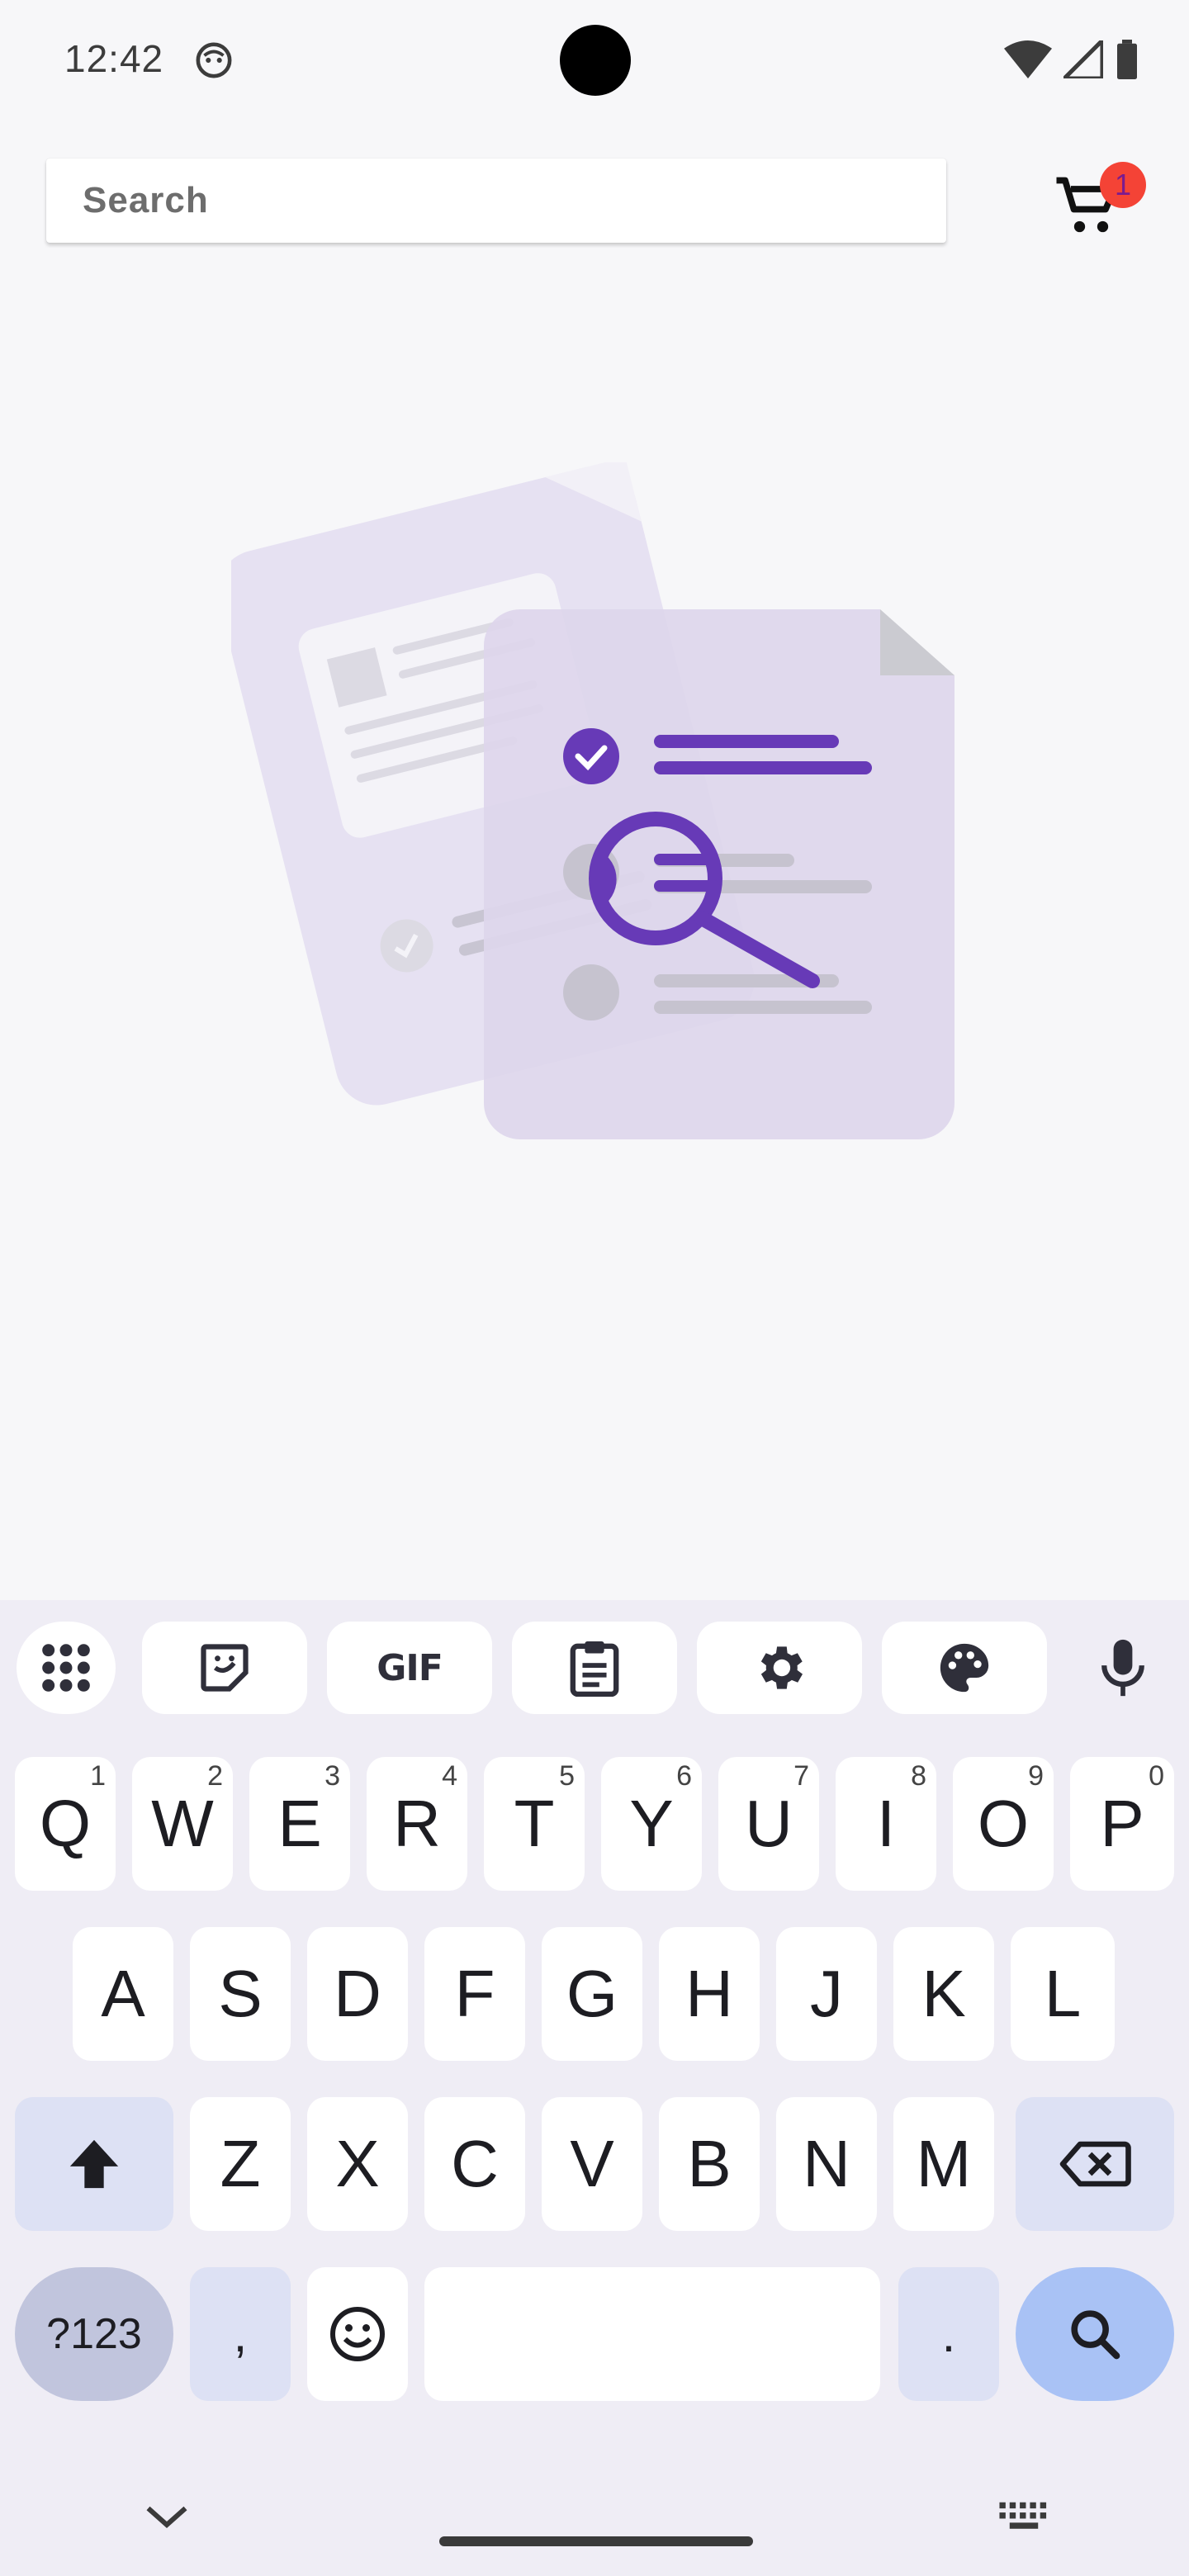 This screenshot has width=1189, height=2576. I want to click on key-label: T, so click(534, 1823).